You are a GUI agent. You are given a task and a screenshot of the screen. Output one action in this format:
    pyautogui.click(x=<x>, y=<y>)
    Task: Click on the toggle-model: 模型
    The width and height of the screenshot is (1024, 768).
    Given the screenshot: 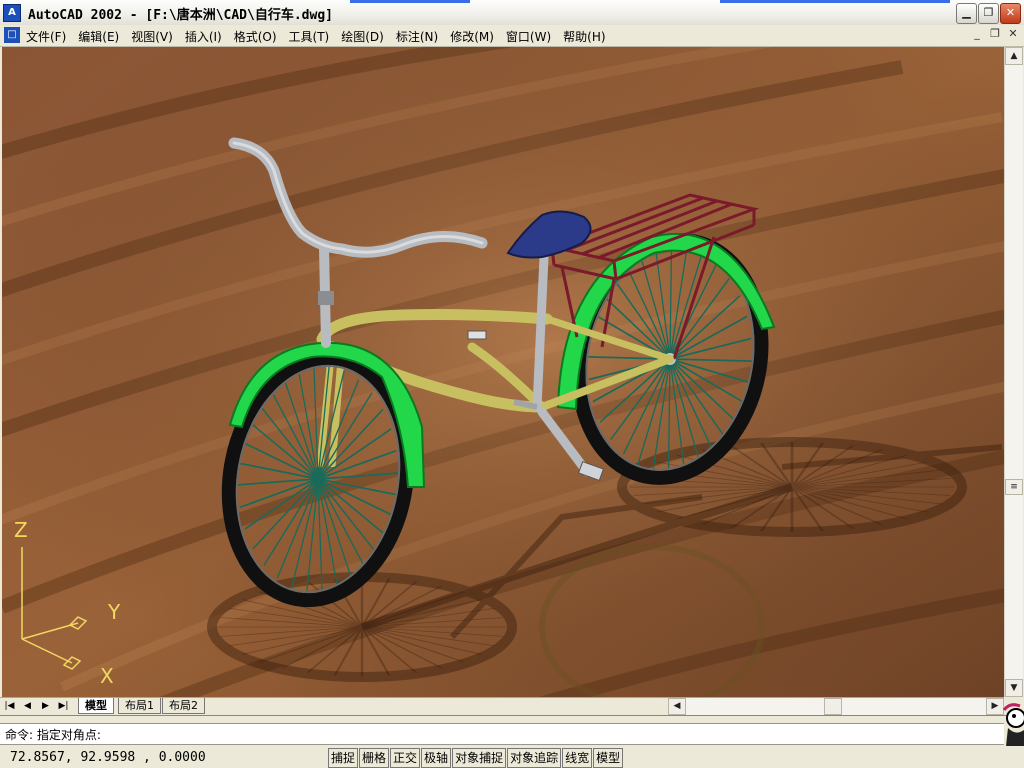 What is the action you would take?
    pyautogui.click(x=608, y=758)
    